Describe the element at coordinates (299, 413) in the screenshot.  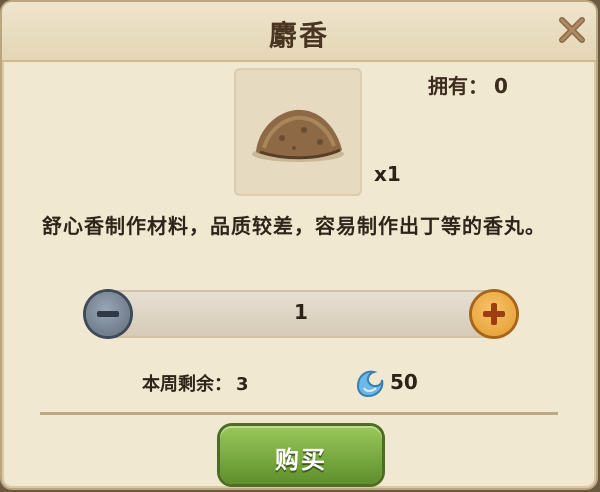
I see `divider` at that location.